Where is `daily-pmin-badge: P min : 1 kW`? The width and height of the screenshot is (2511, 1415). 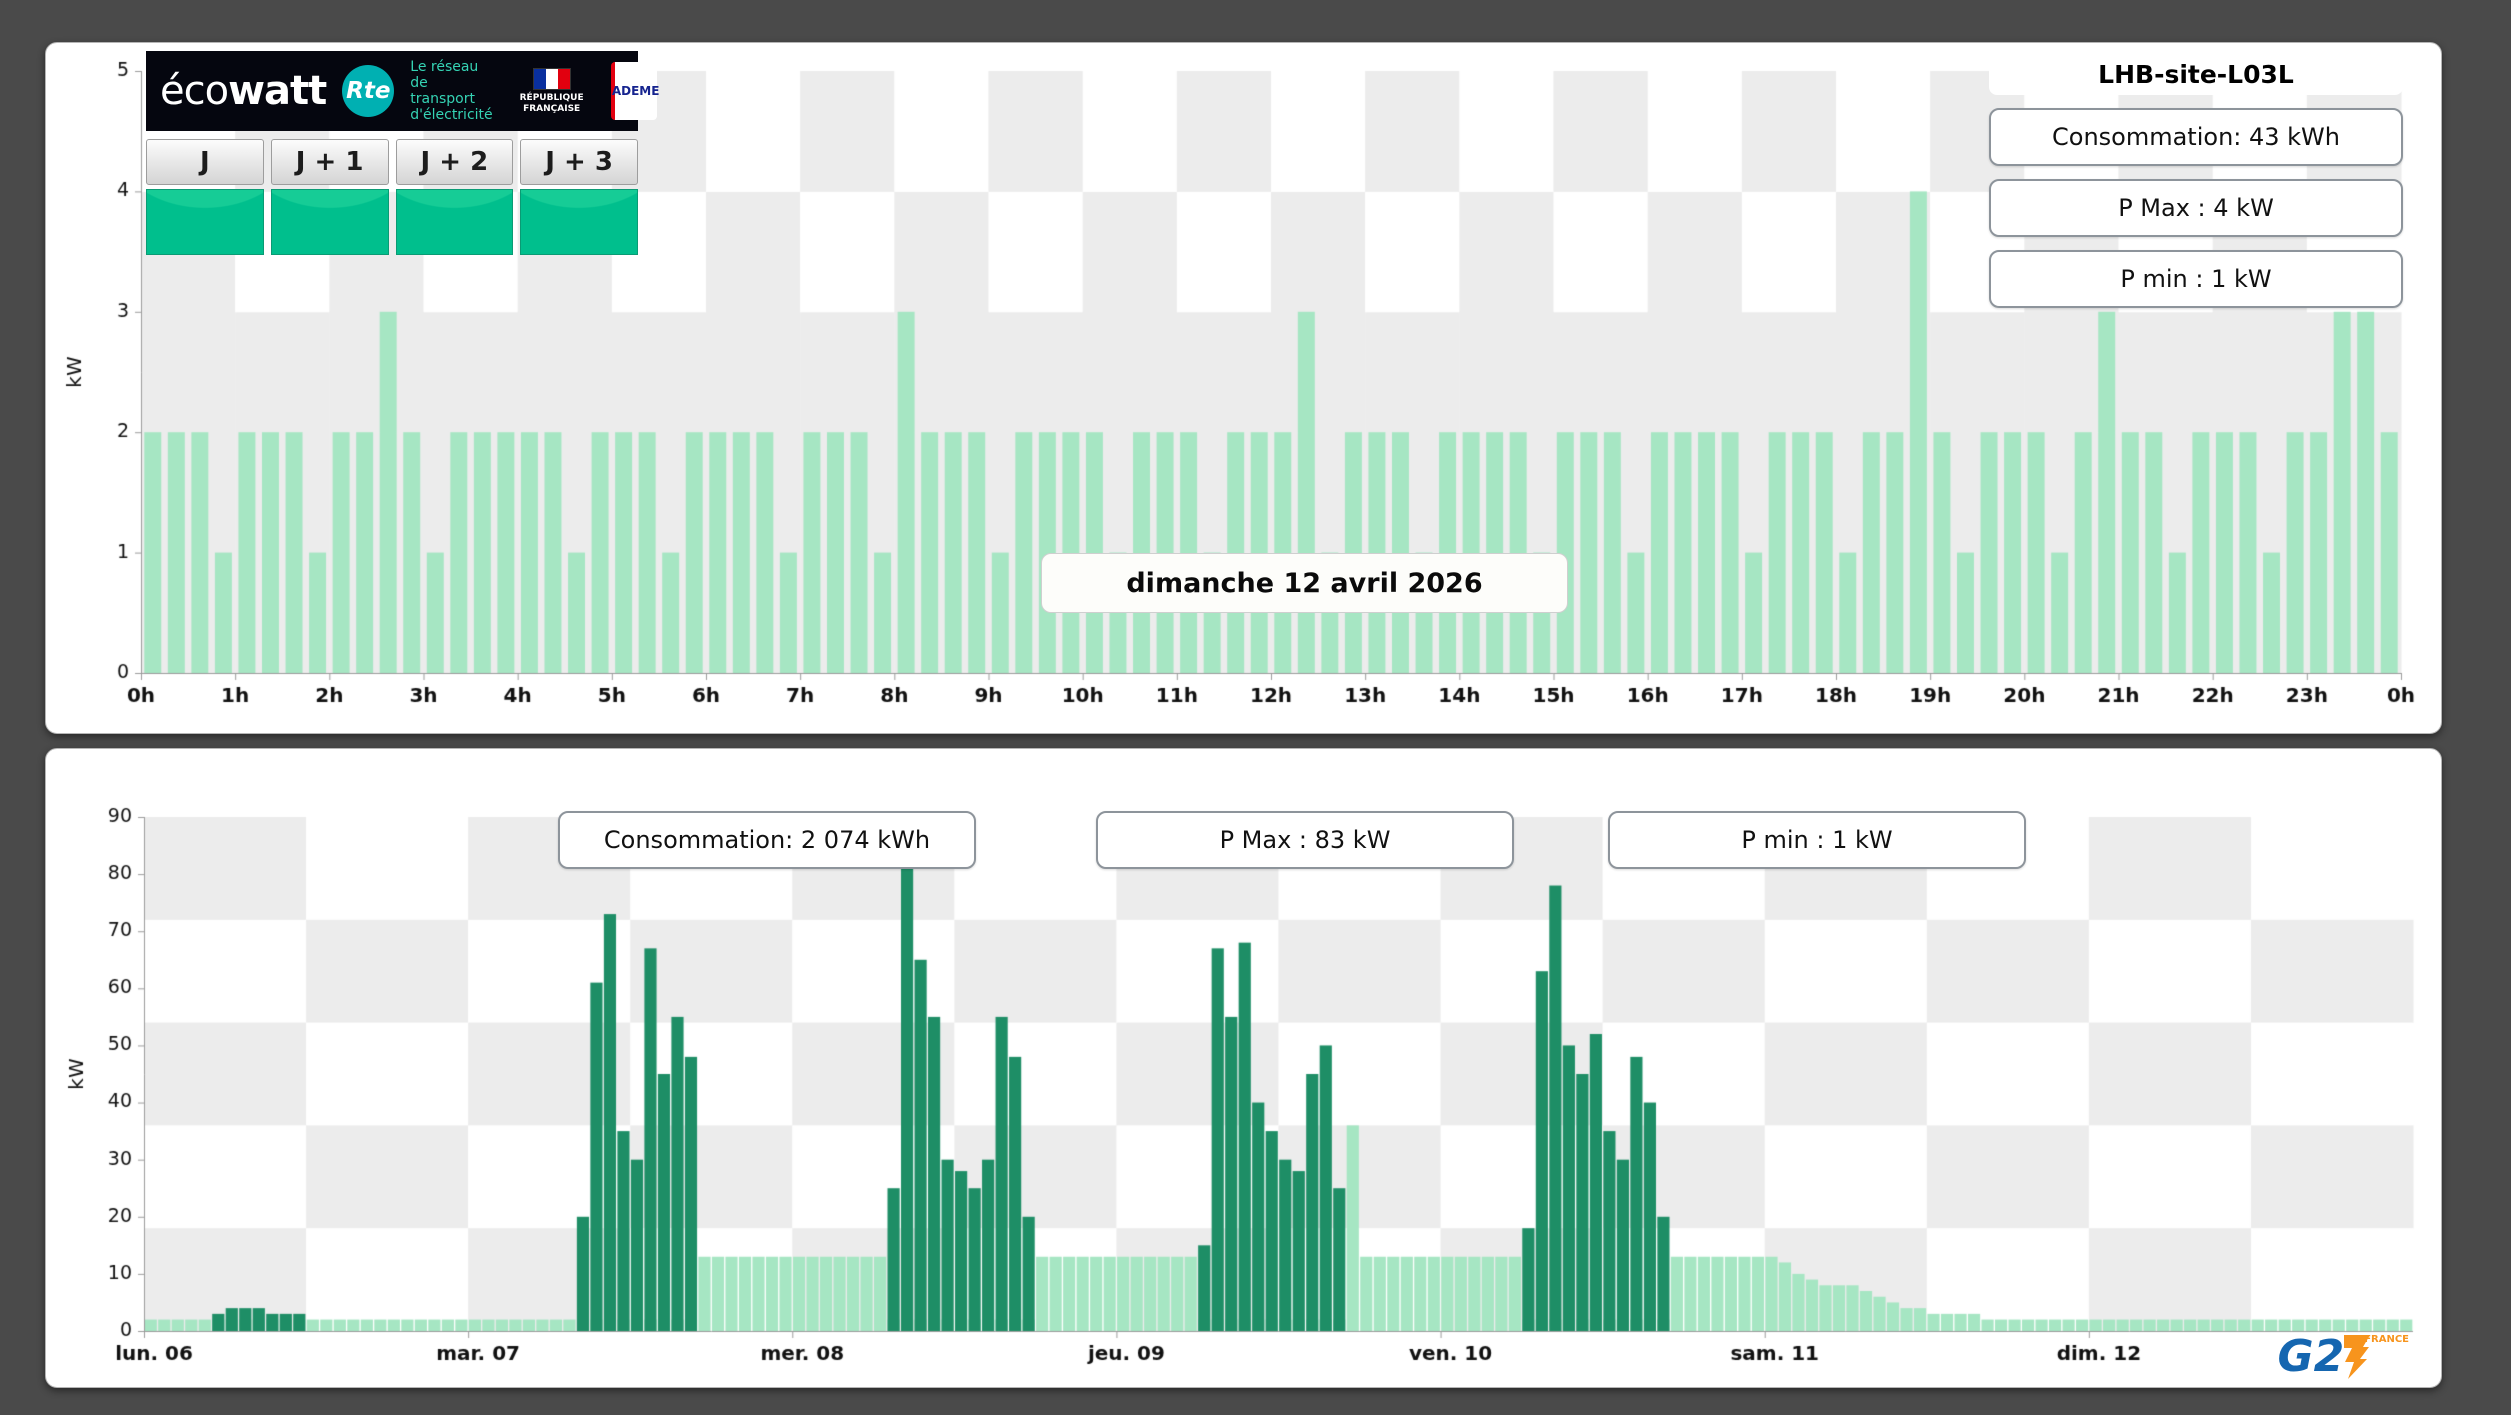 daily-pmin-badge: P min : 1 kW is located at coordinates (2196, 279).